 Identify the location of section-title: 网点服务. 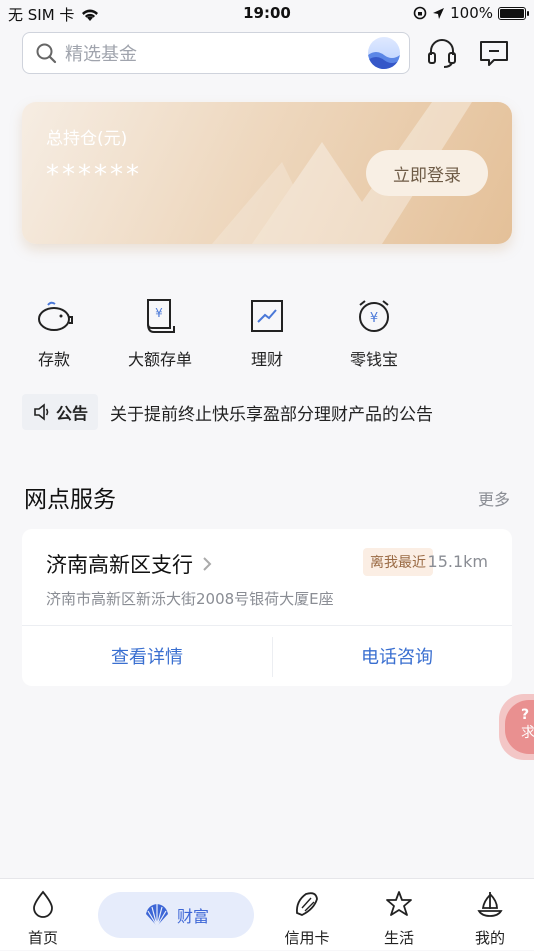
(70, 500).